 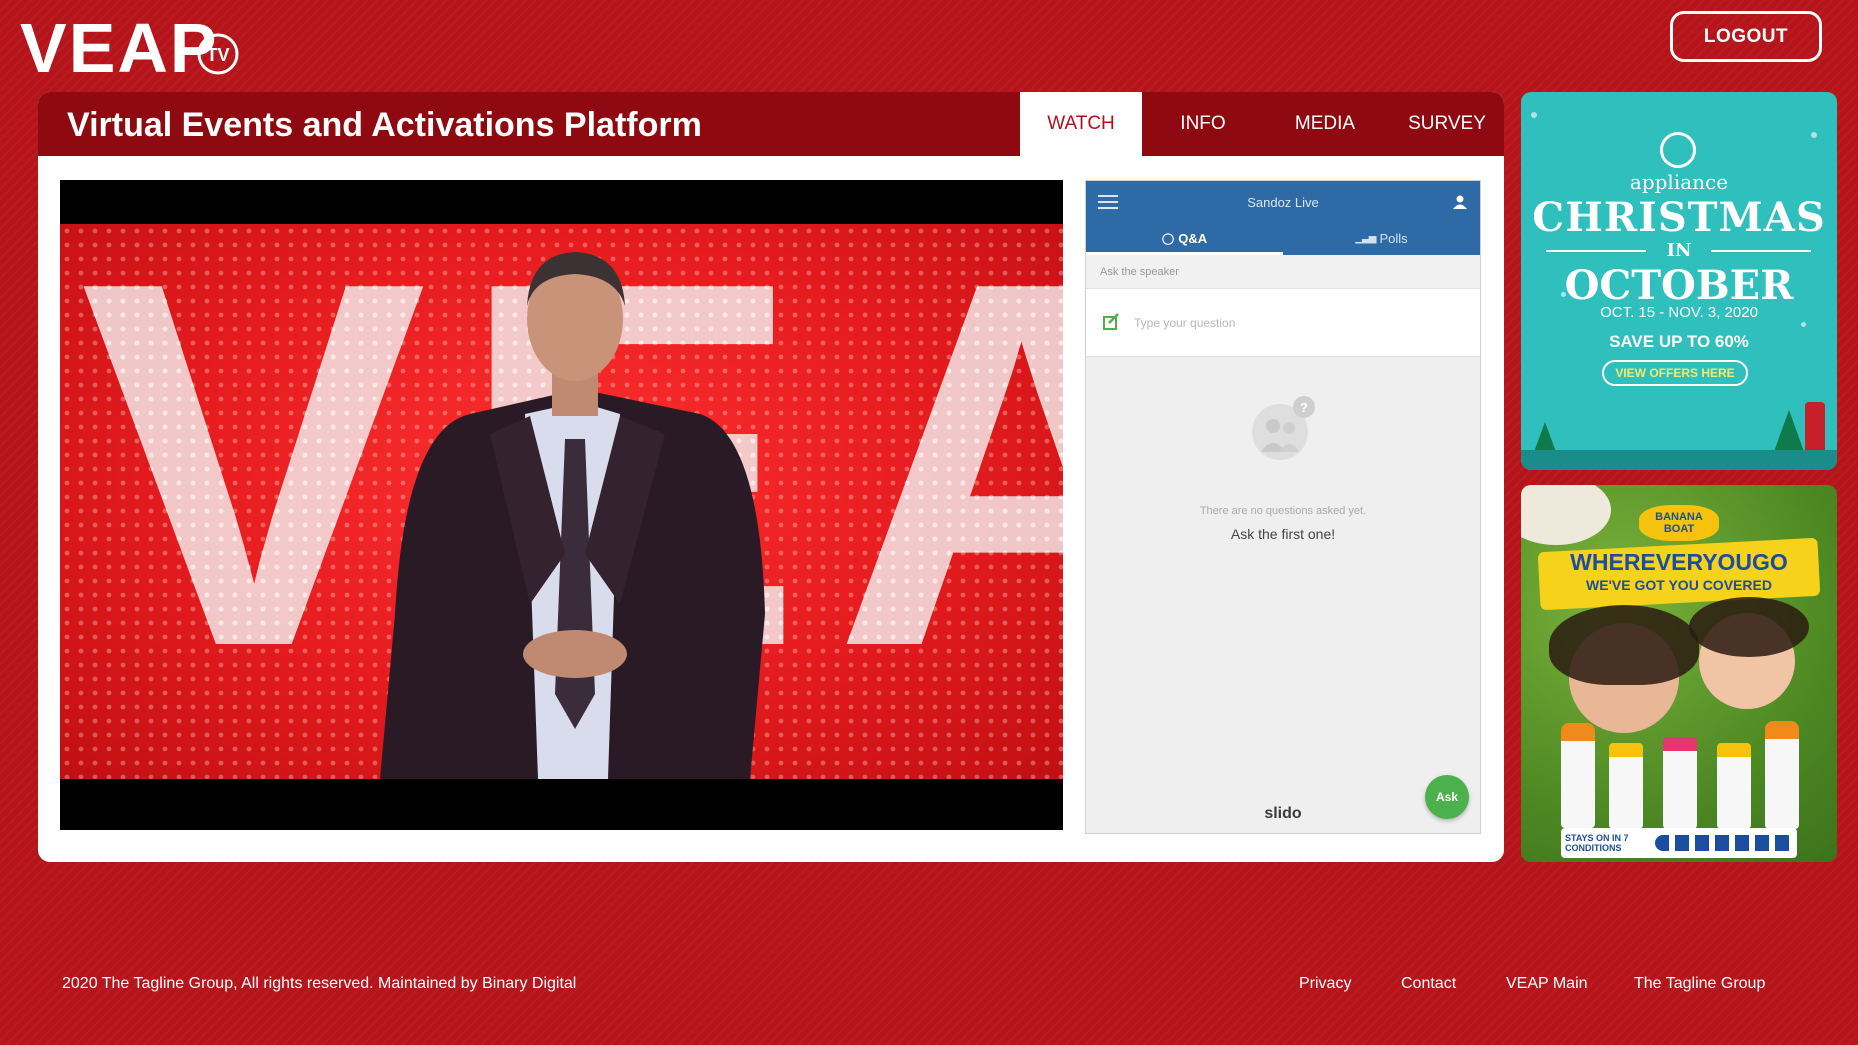 I want to click on ad1-save: SAVE UP TO 60%, so click(x=1679, y=341).